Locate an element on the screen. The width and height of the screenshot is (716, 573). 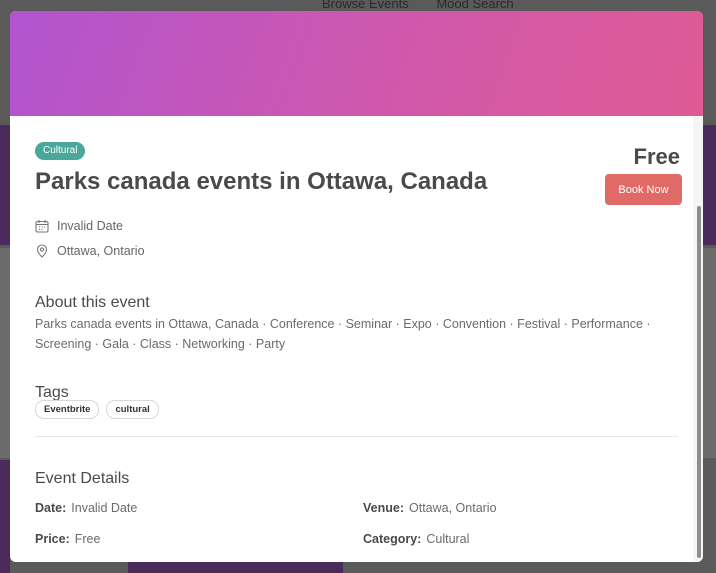
event-location-row: Ottawa, Ontario is located at coordinates (90, 251).